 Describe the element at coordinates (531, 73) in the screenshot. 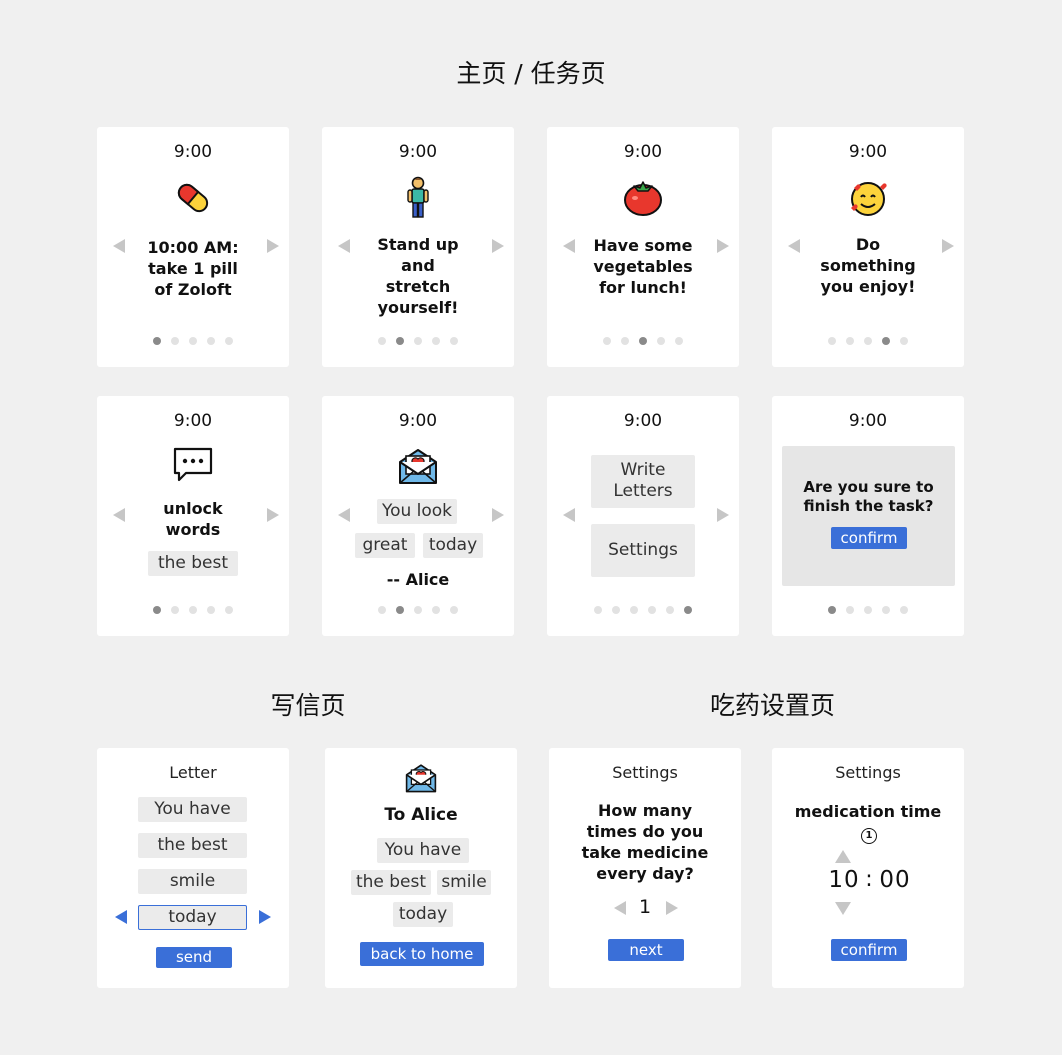

I see `section-title-main: 主页 / 任务页` at that location.